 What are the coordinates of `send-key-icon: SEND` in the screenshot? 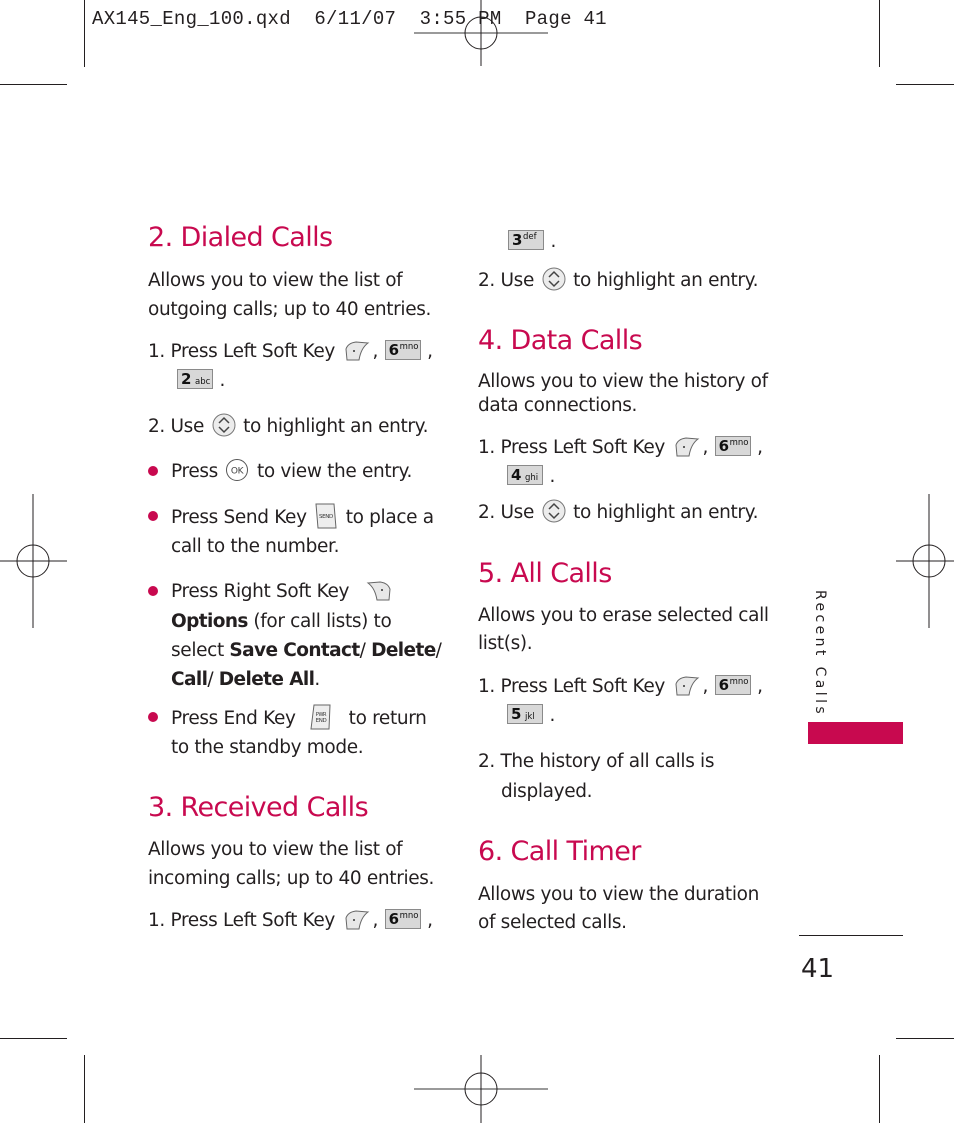 It's located at (326, 516).